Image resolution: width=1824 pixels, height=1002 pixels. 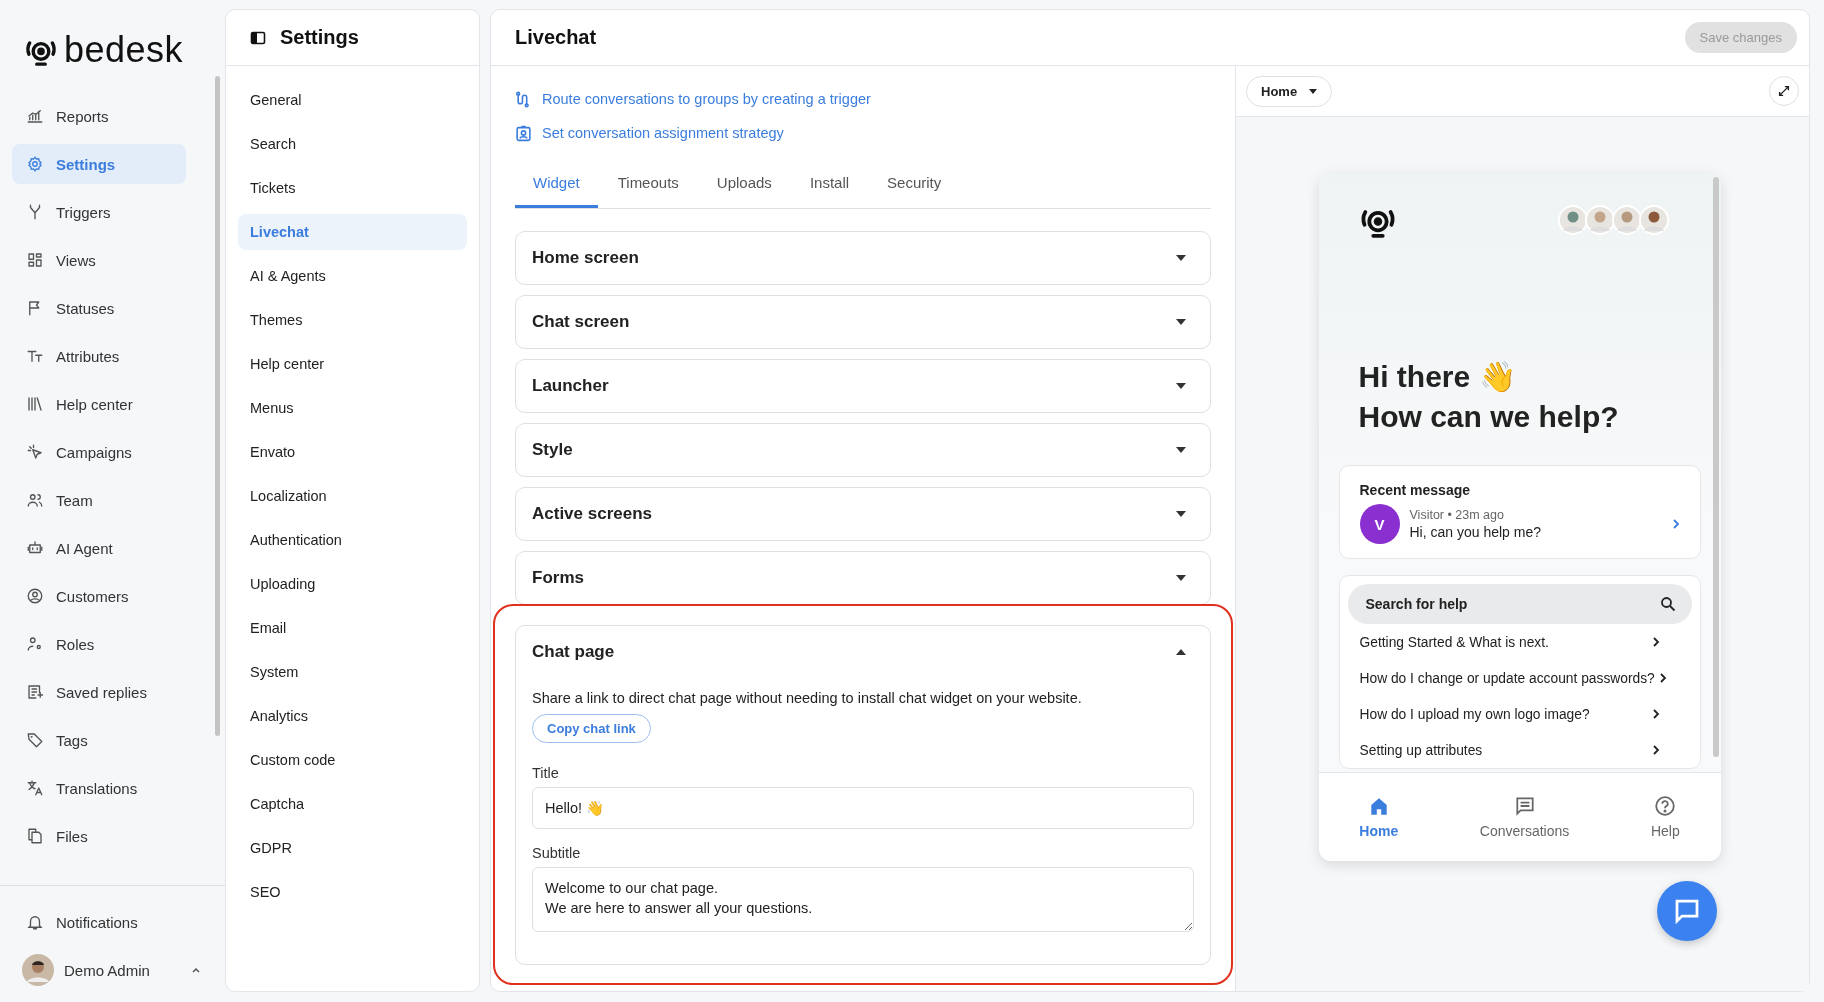 What do you see at coordinates (352, 452) in the screenshot?
I see `settings-menu-item: Envato` at bounding box center [352, 452].